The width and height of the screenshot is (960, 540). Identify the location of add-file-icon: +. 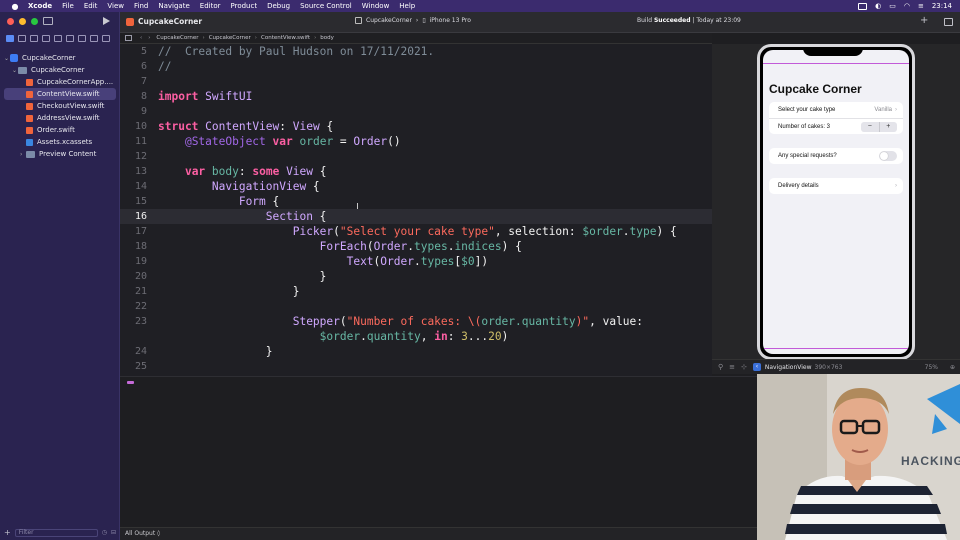
(7, 532).